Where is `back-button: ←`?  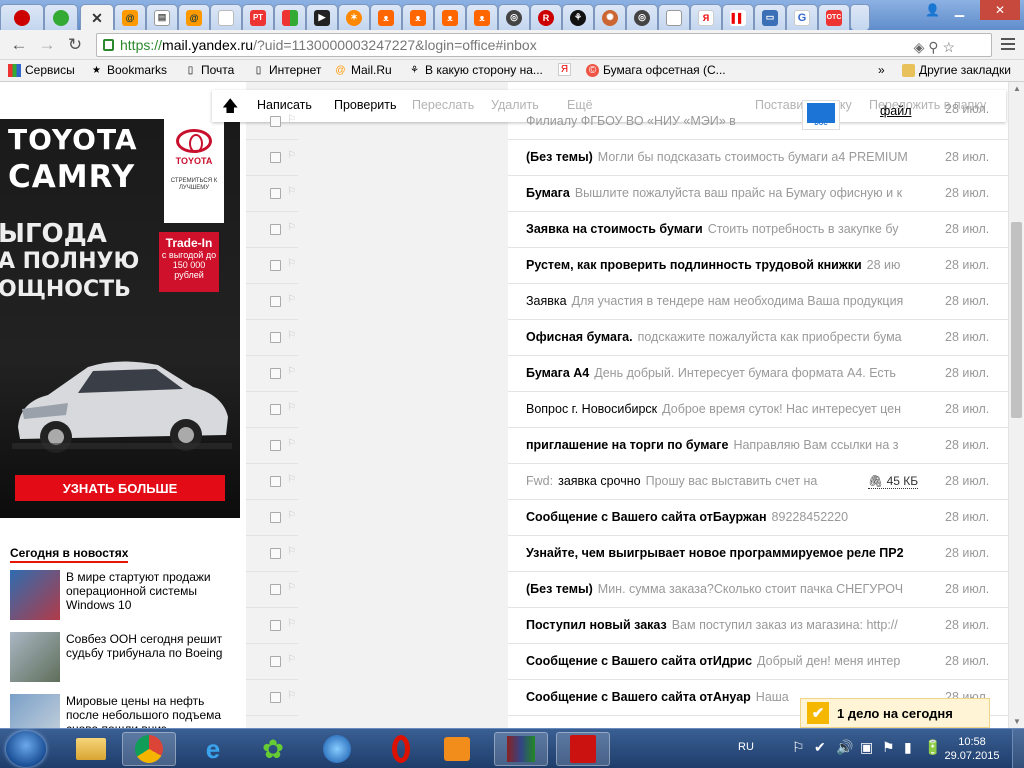 back-button: ← is located at coordinates (19, 45).